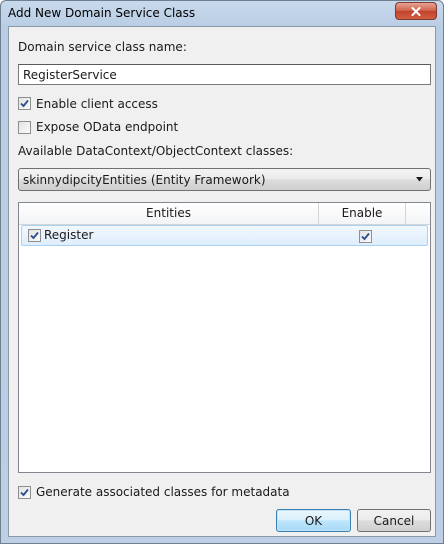 Image resolution: width=446 pixels, height=546 pixels. I want to click on chevron-down-icon, so click(419, 179).